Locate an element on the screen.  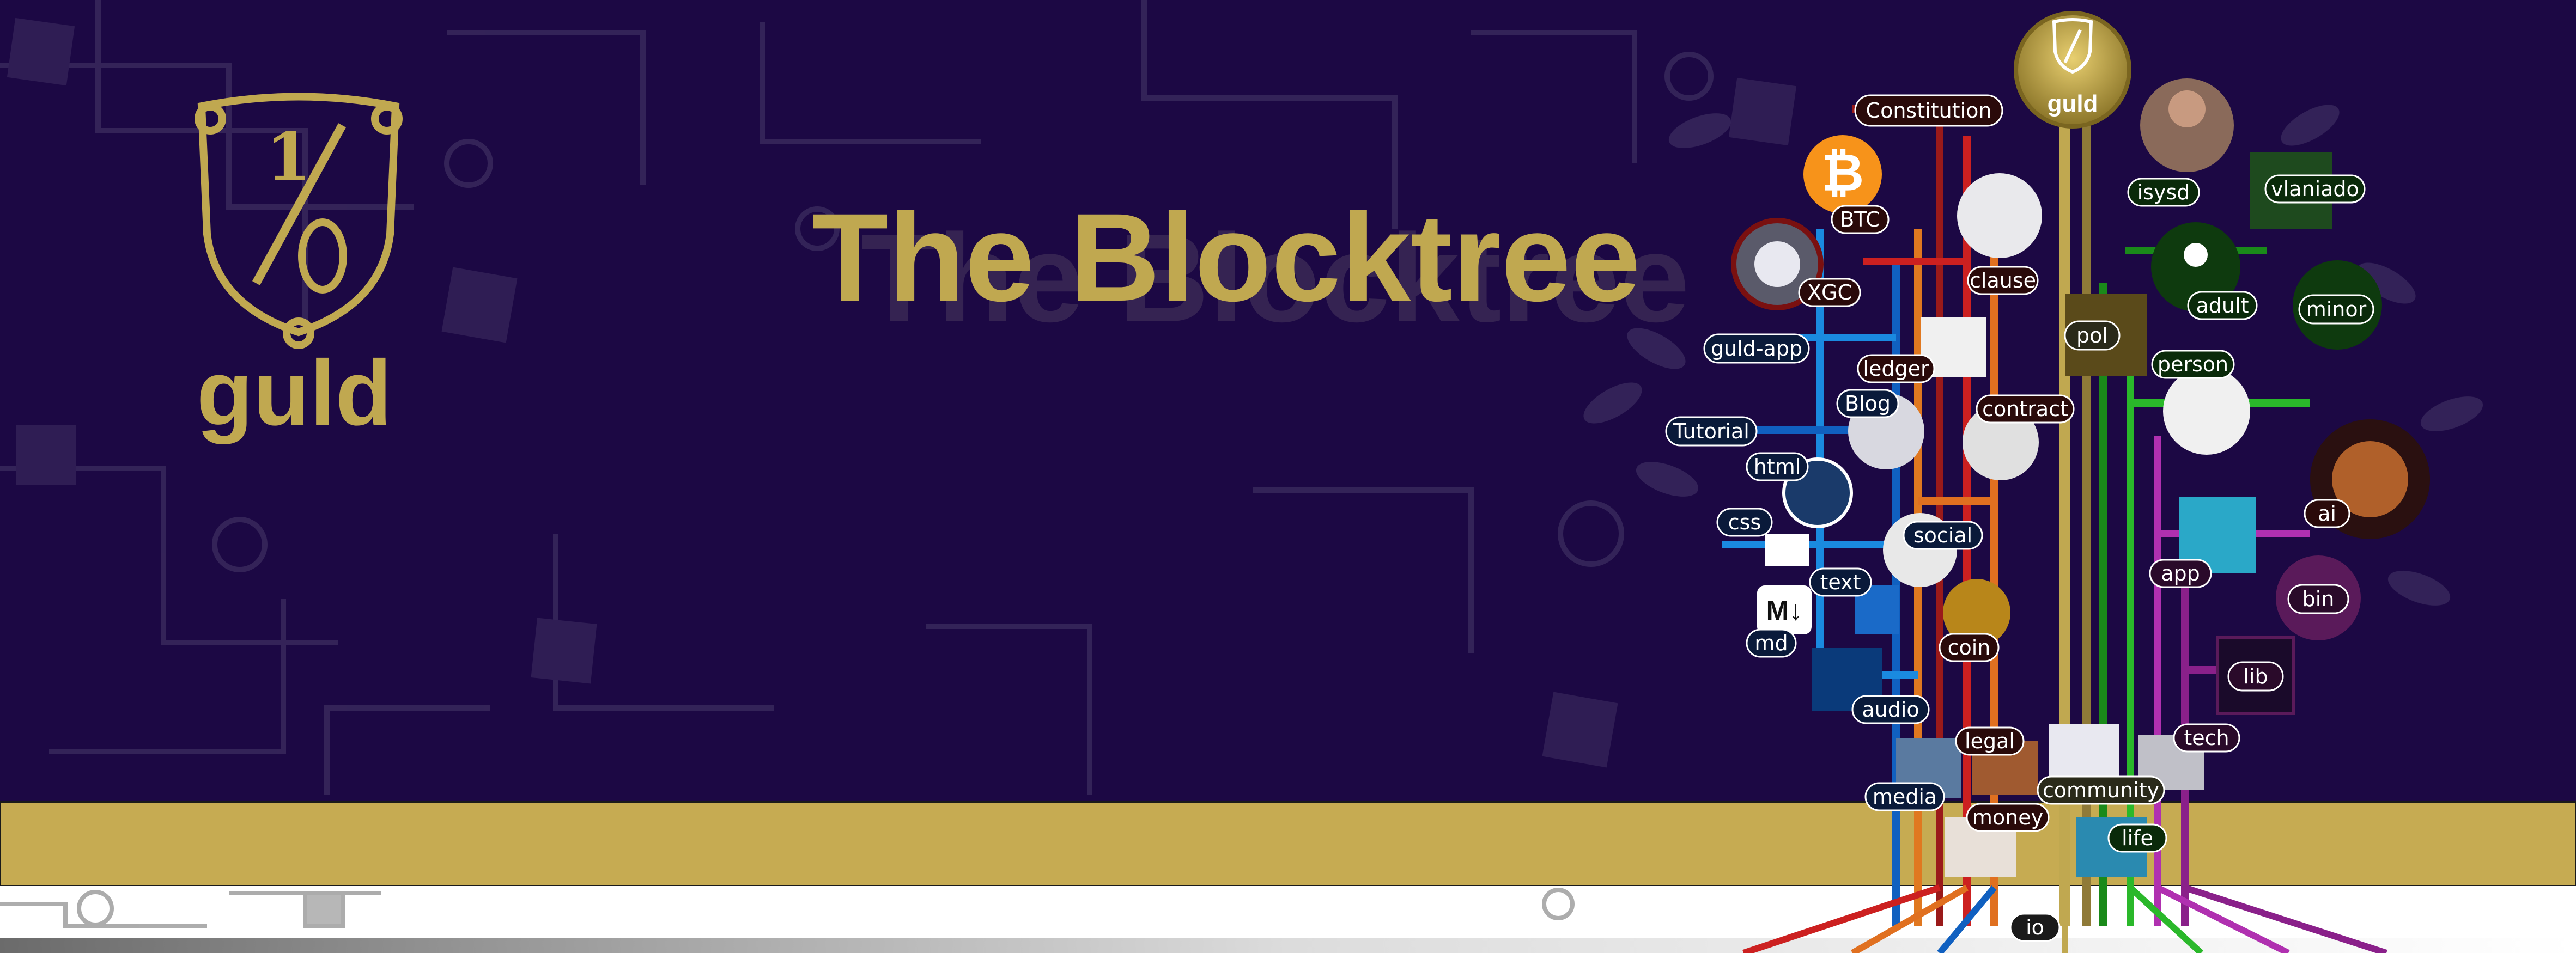
person-icon is located at coordinates (2206, 411).